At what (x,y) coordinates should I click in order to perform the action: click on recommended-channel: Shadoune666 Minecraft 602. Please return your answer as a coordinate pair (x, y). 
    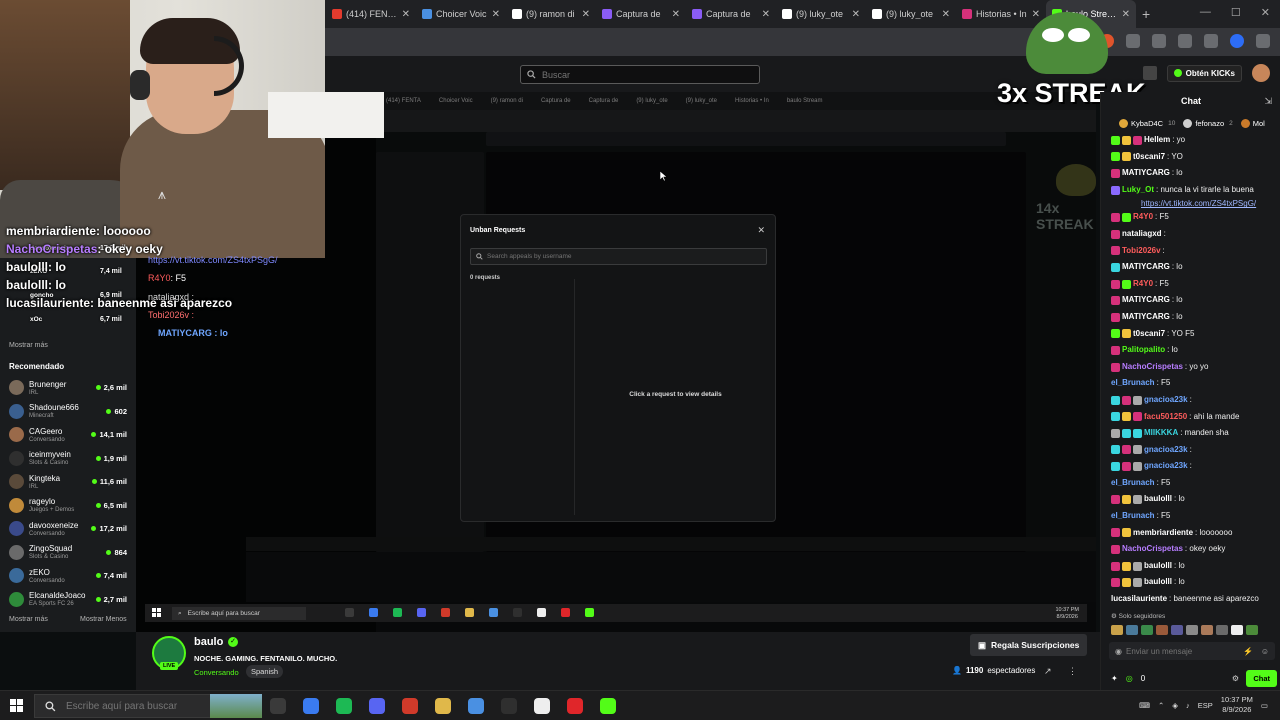
    Looking at the image, I should click on (68, 412).